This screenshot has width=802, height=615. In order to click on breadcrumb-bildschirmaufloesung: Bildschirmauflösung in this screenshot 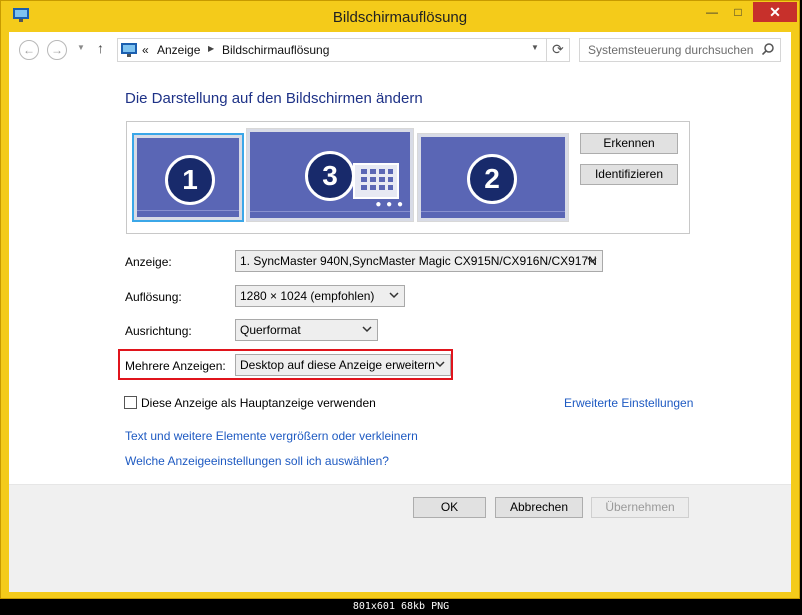, I will do `click(275, 50)`.